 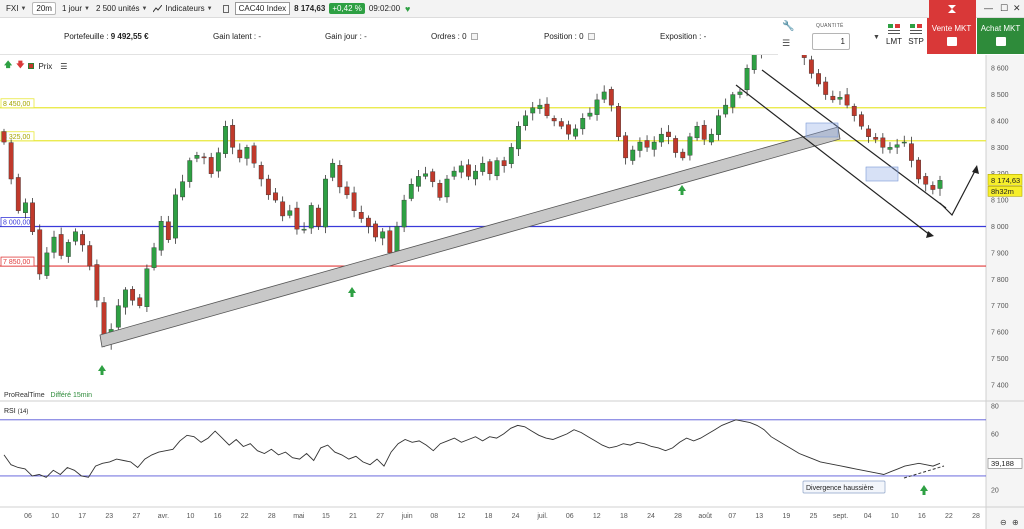 I want to click on indicators-label: Indicateurs, so click(x=185, y=8).